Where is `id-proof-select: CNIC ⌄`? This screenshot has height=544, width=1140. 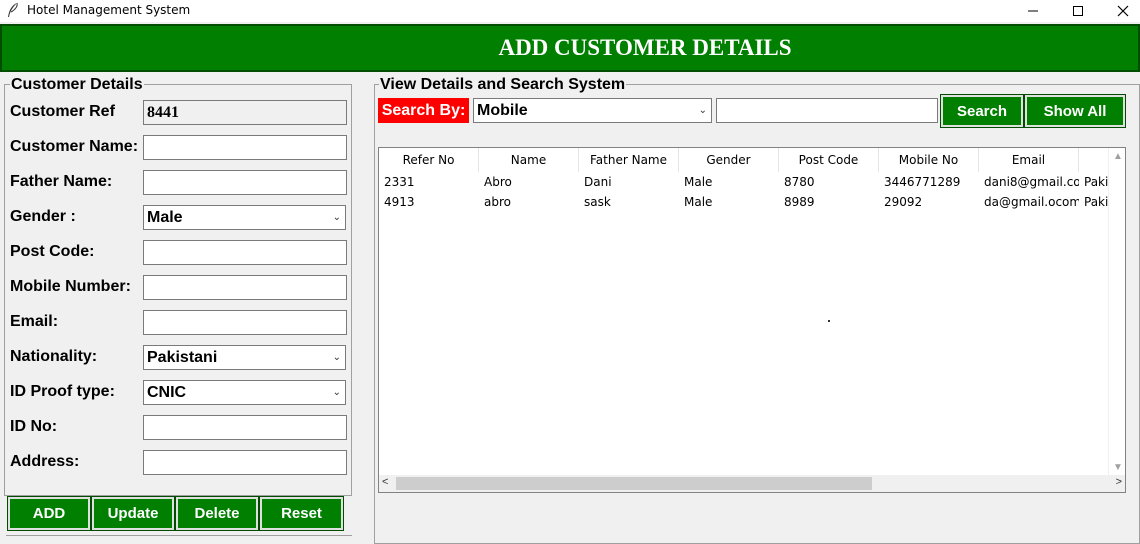
id-proof-select: CNIC ⌄ is located at coordinates (244, 392).